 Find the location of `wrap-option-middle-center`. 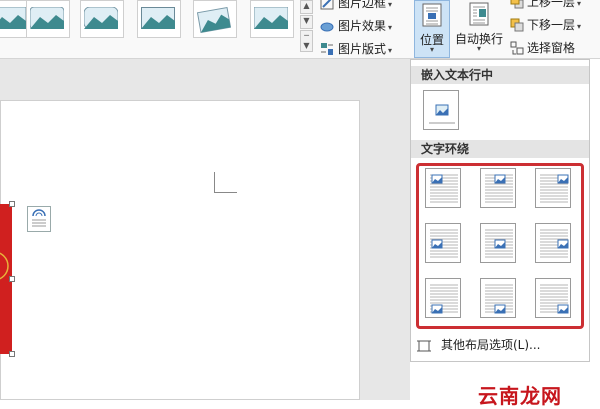

wrap-option-middle-center is located at coordinates (498, 243).